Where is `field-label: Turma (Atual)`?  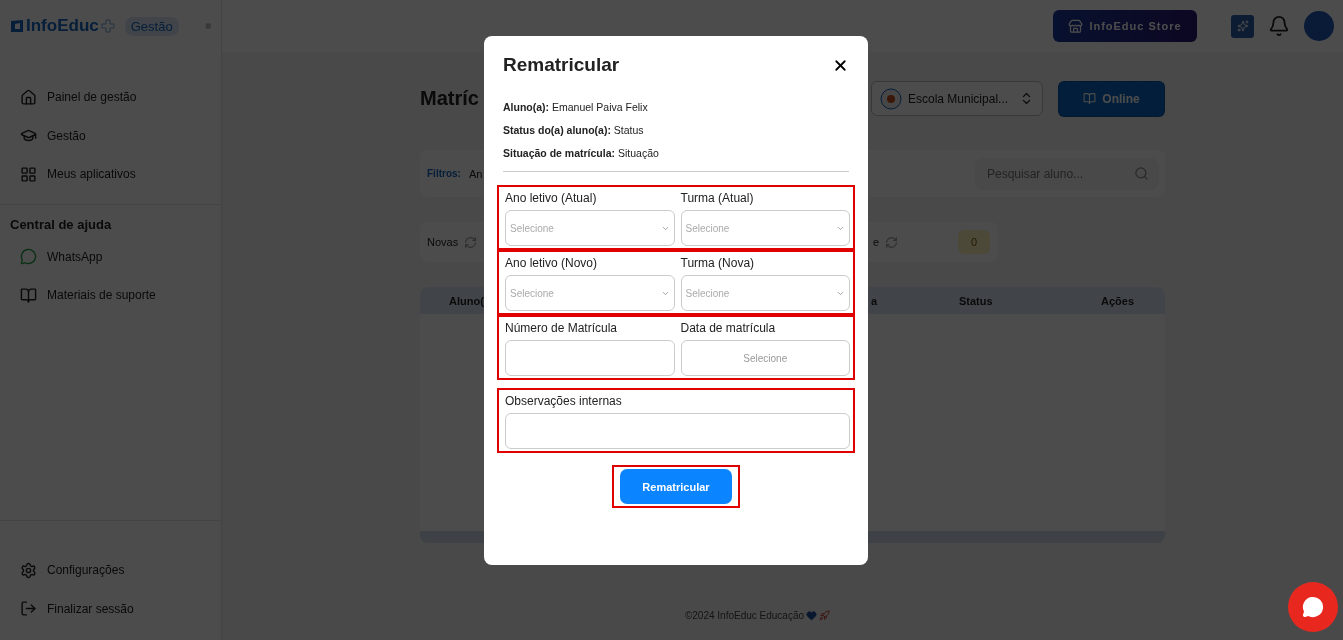 field-label: Turma (Atual) is located at coordinates (717, 198).